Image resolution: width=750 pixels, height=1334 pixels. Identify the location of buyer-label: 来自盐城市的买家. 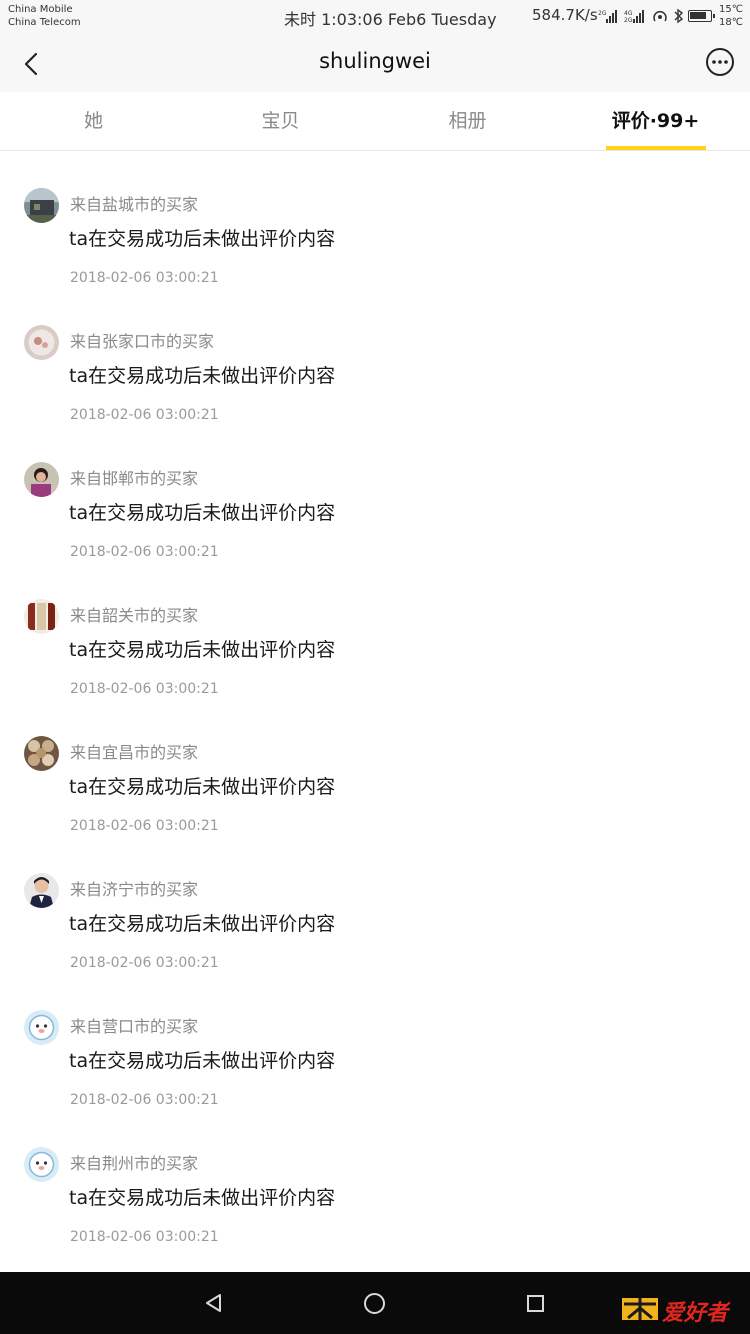
(134, 204).